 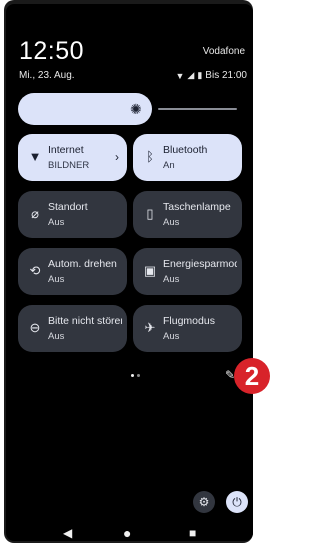 I want to click on flashlight-icon: ▯, so click(x=150, y=213).